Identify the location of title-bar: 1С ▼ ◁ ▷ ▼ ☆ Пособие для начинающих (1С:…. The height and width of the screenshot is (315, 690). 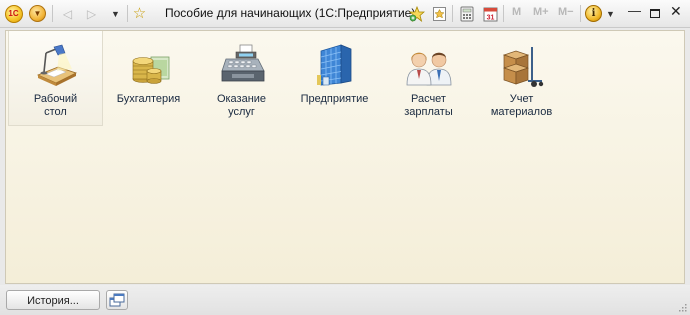
(345, 14).